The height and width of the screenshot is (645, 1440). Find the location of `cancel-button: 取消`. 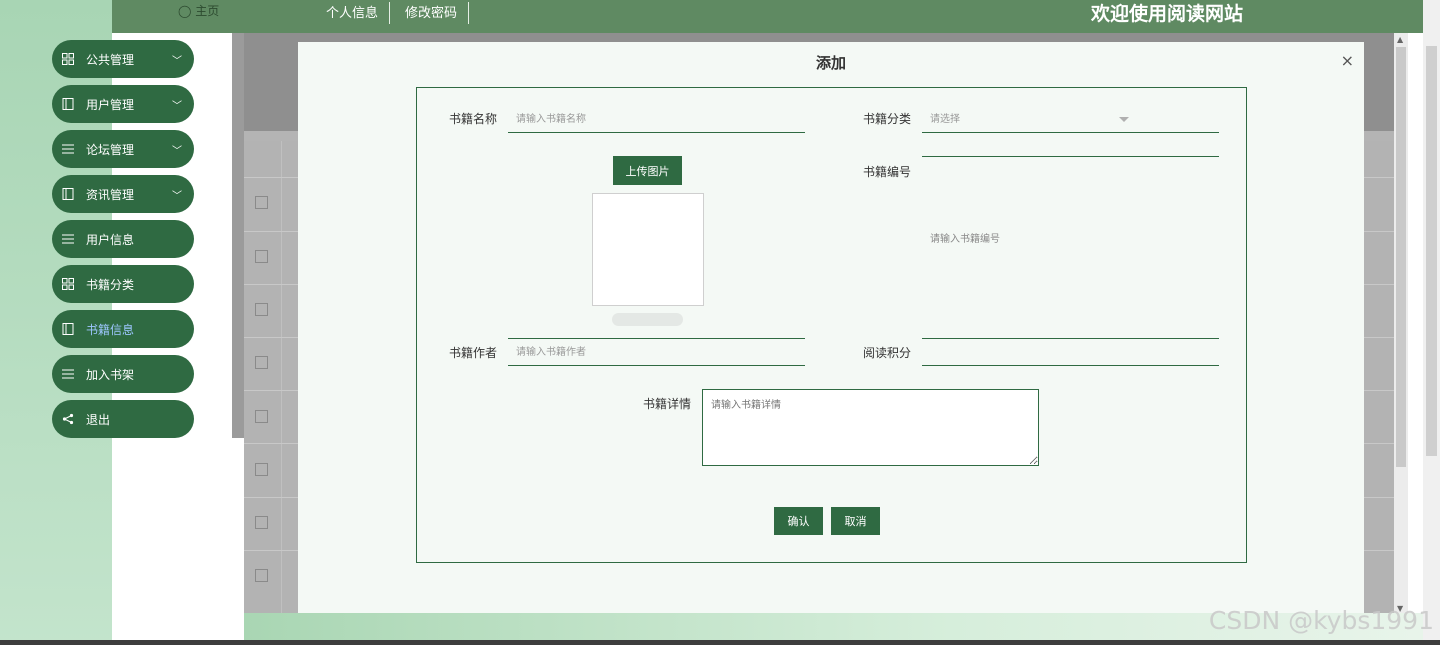

cancel-button: 取消 is located at coordinates (855, 521).